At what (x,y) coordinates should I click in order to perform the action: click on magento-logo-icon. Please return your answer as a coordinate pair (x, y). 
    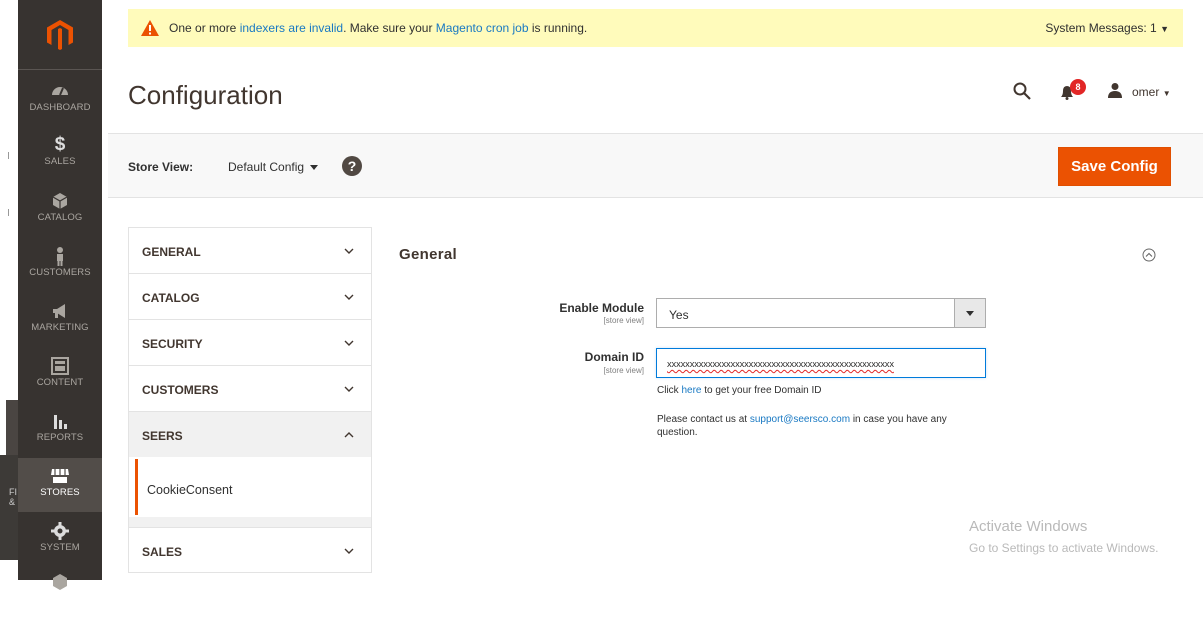
    Looking at the image, I should click on (60, 34).